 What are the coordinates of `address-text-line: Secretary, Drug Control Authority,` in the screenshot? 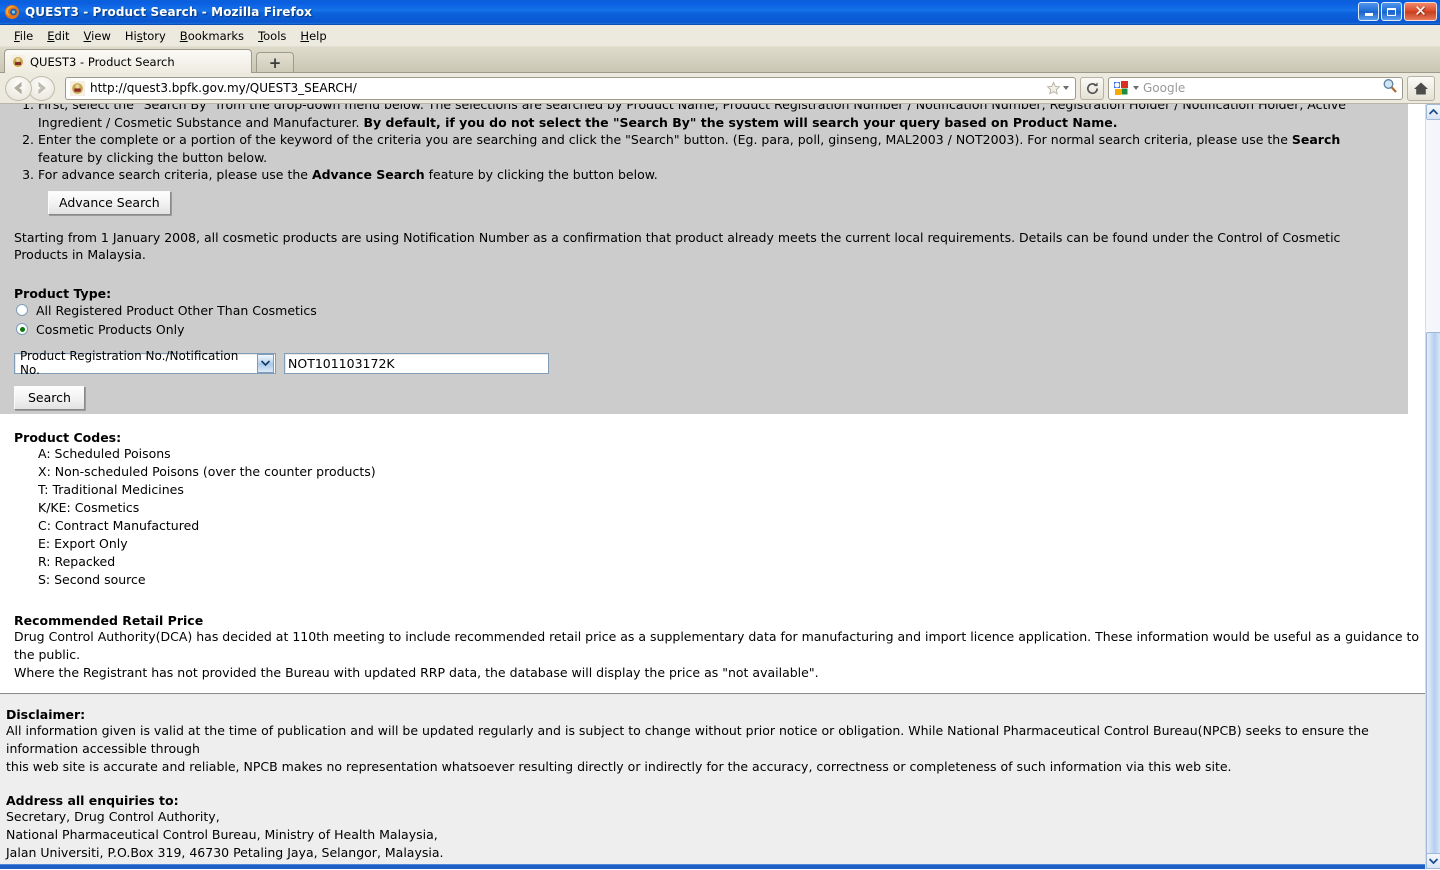 It's located at (113, 816).